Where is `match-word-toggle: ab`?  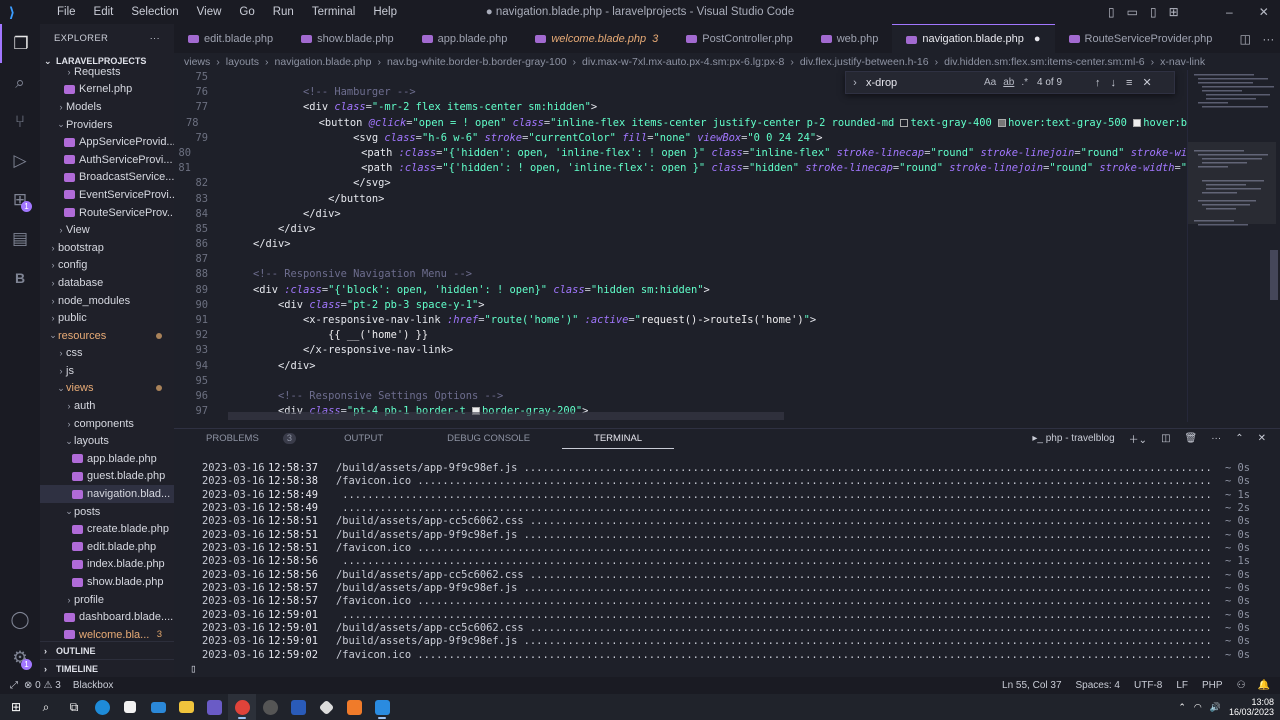
match-word-toggle: ab is located at coordinates (1008, 82).